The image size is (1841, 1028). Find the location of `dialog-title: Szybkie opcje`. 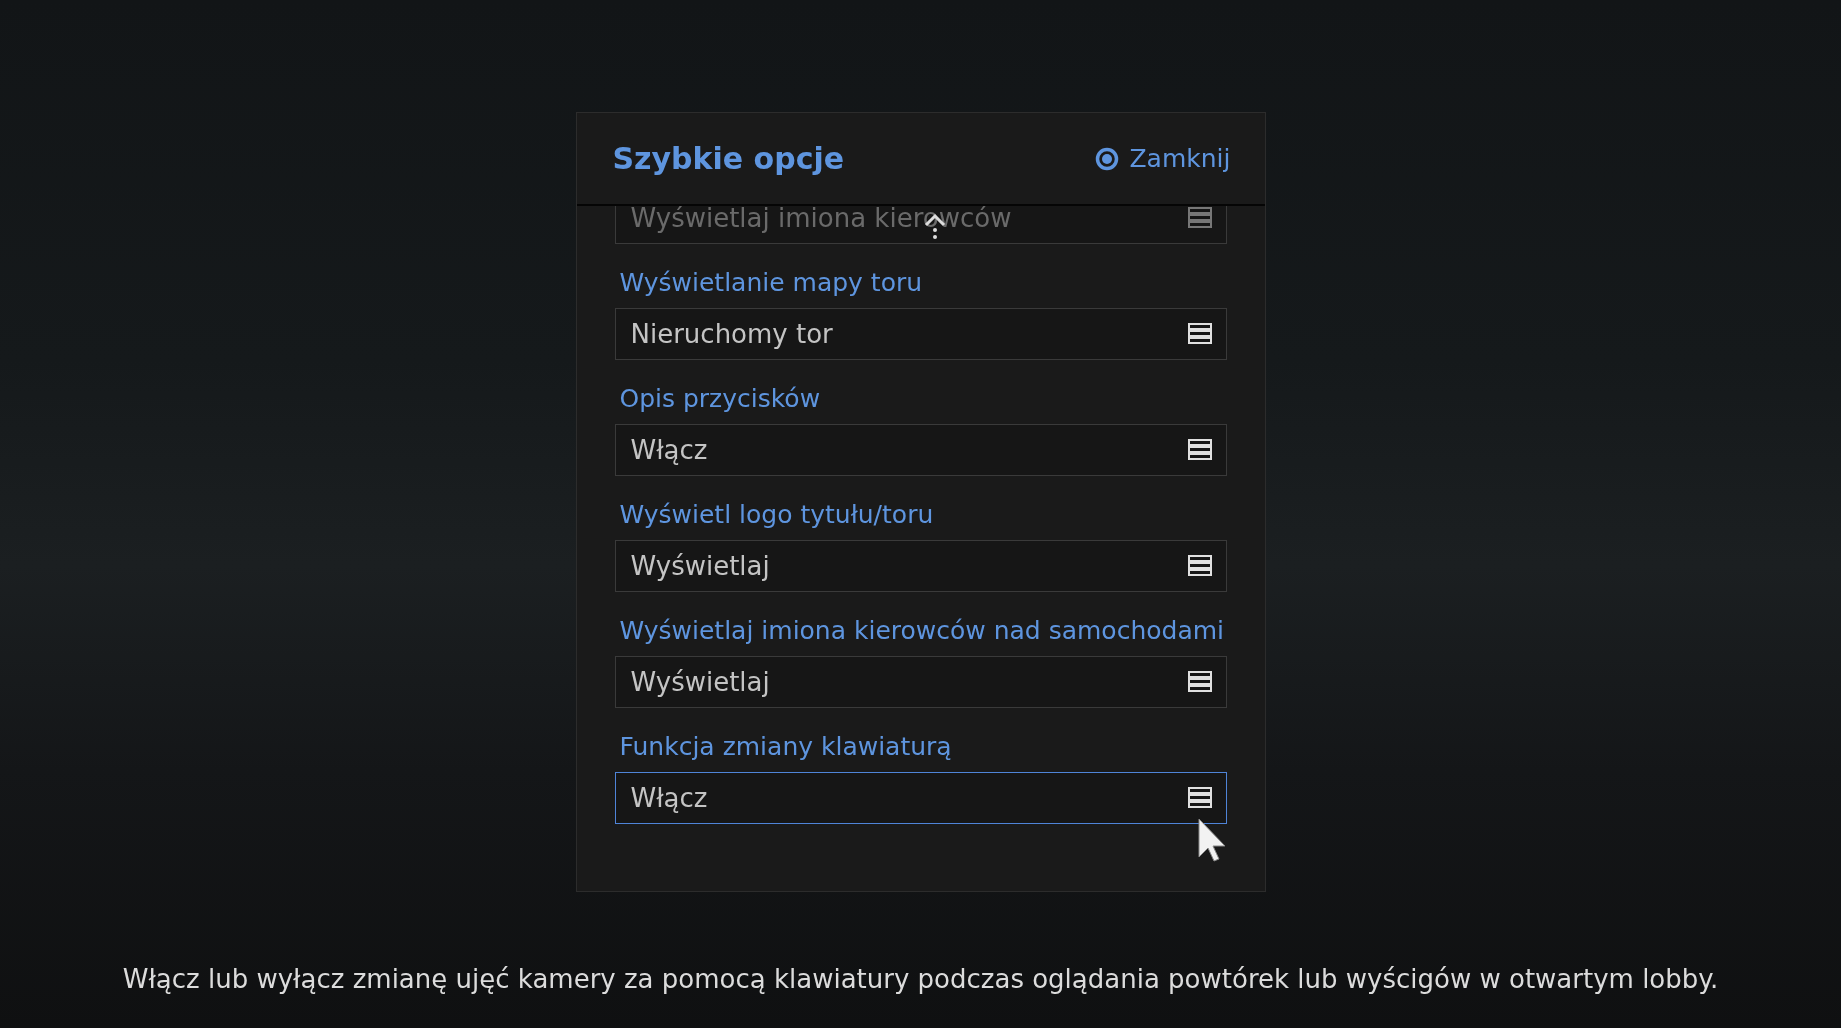

dialog-title: Szybkie opcje is located at coordinates (728, 158).